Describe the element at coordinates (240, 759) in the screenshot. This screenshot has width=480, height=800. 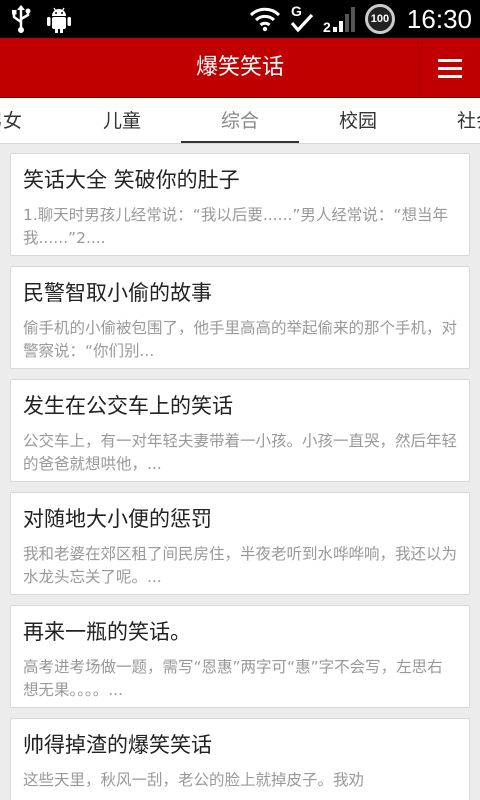
I see `list-item: 帅得掉渣的爆笑笑话 这些天里，秋风一刮，老公的脸上就掉皮子。我劝` at that location.